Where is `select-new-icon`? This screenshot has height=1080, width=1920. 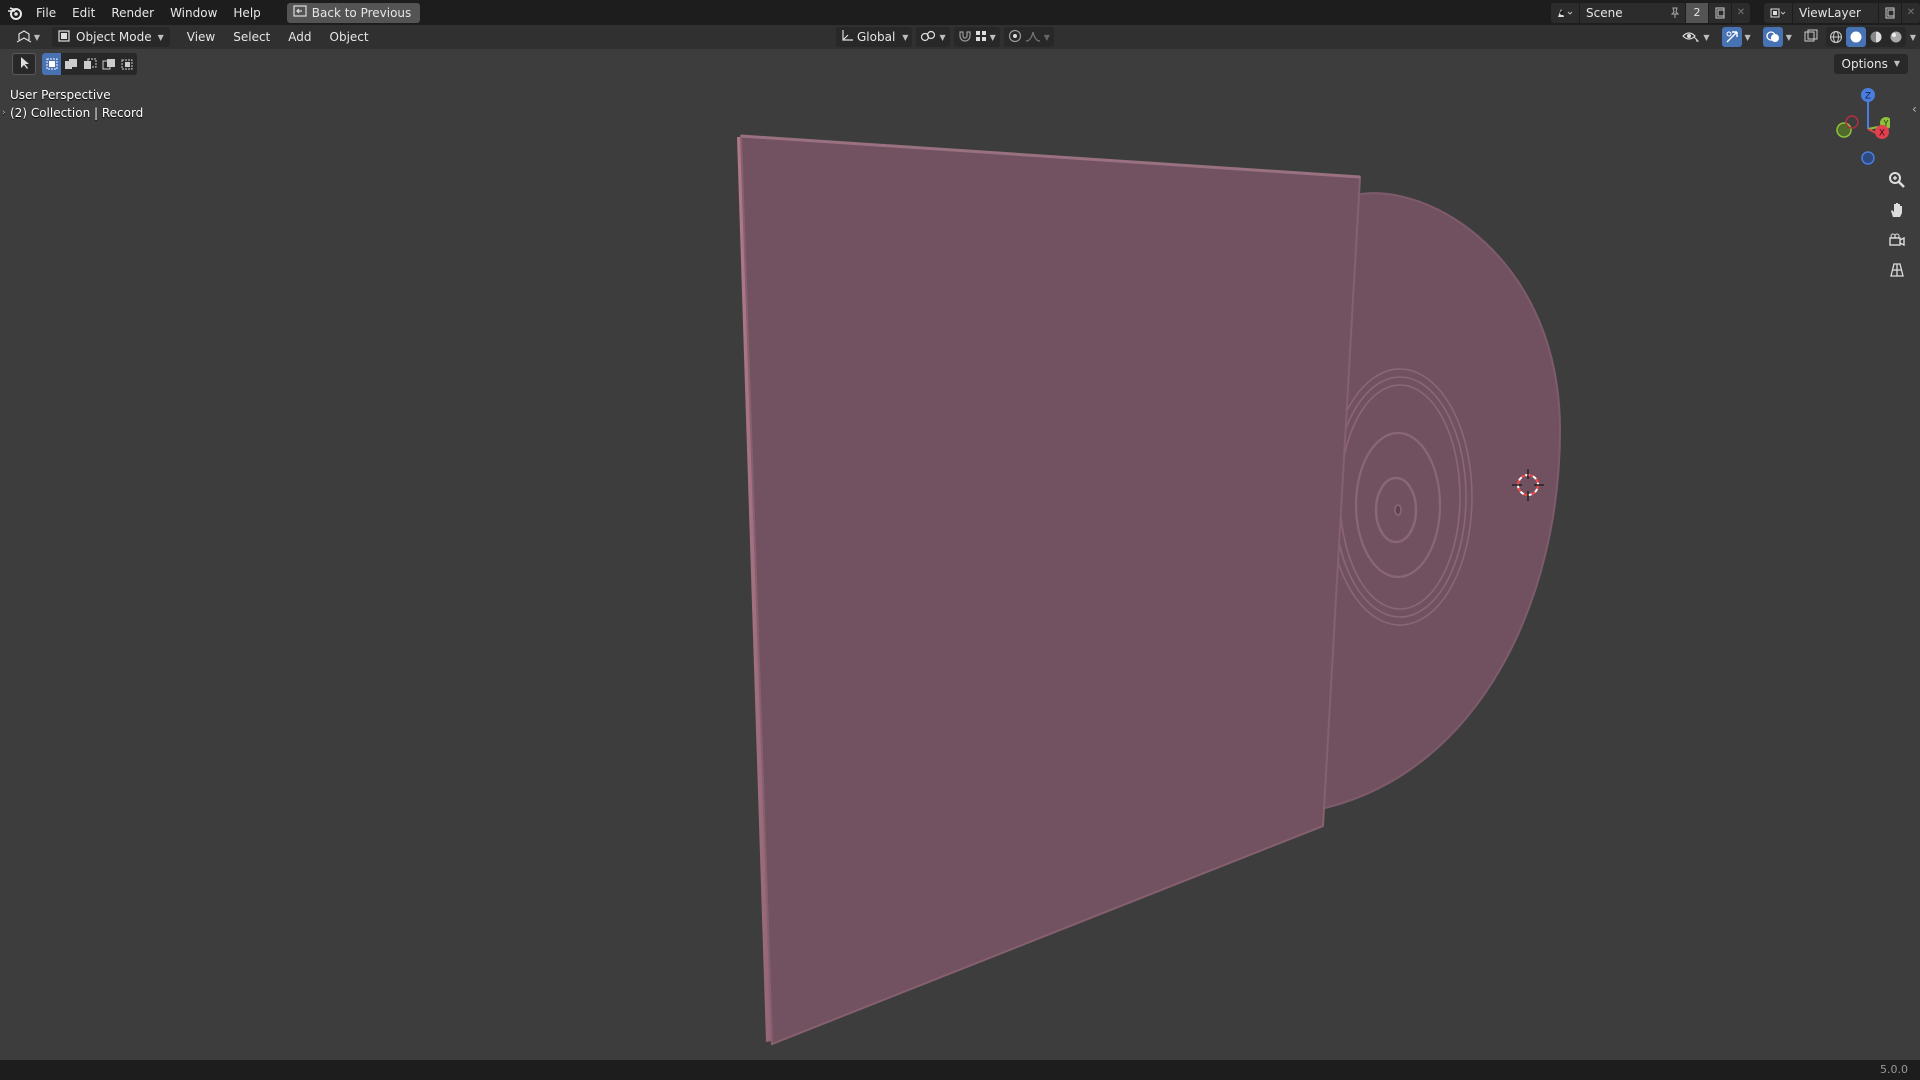
select-new-icon is located at coordinates (51, 64).